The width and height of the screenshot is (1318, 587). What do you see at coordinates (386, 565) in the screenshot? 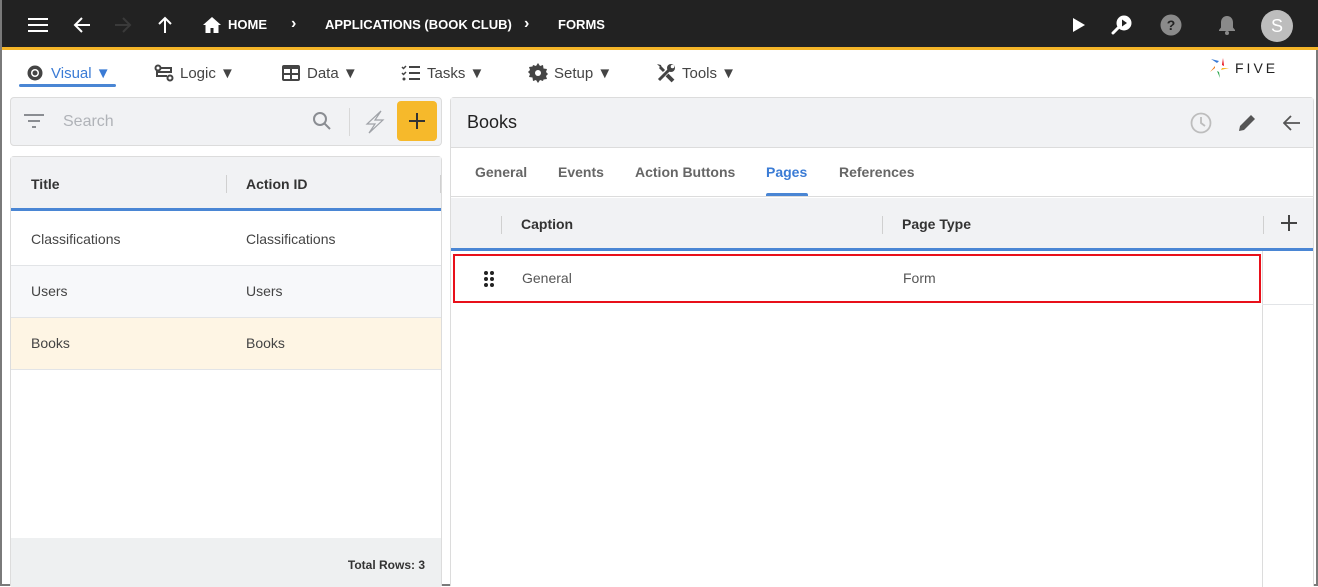
I see `total-rows: Total Rows: 3` at bounding box center [386, 565].